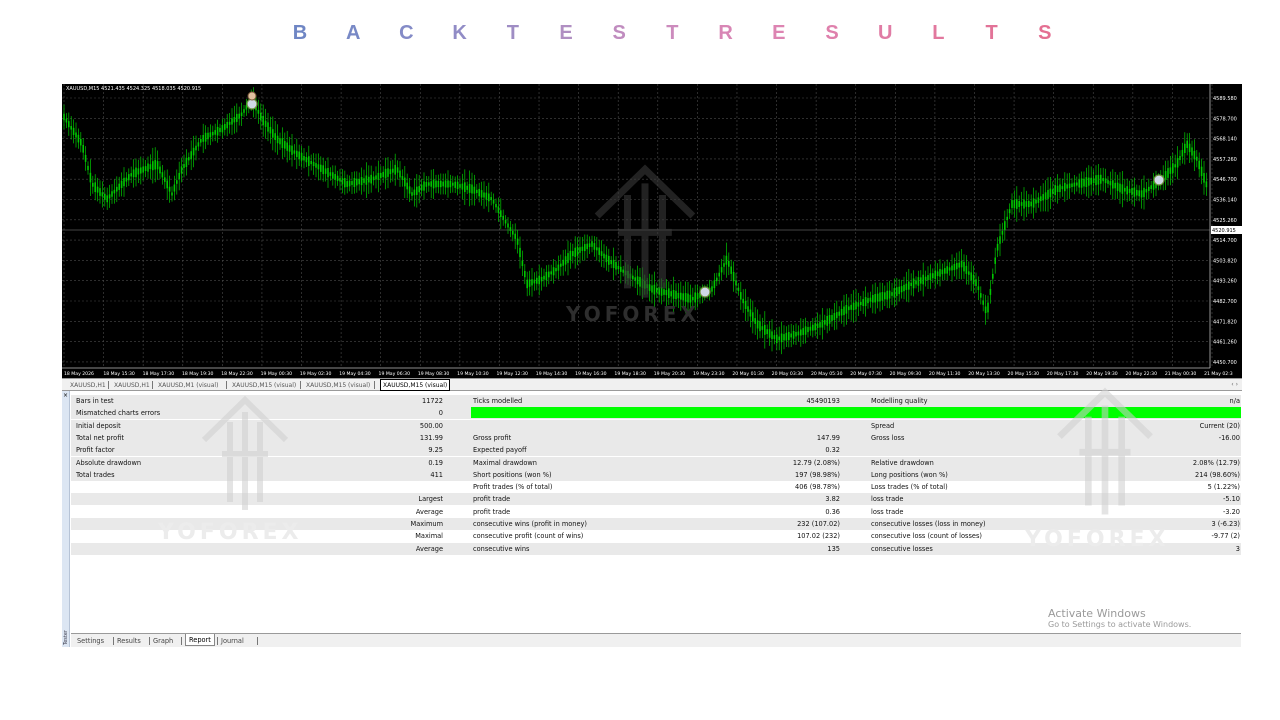 The width and height of the screenshot is (1280, 720). I want to click on time-axis-label: 20 May 03:30, so click(788, 374).